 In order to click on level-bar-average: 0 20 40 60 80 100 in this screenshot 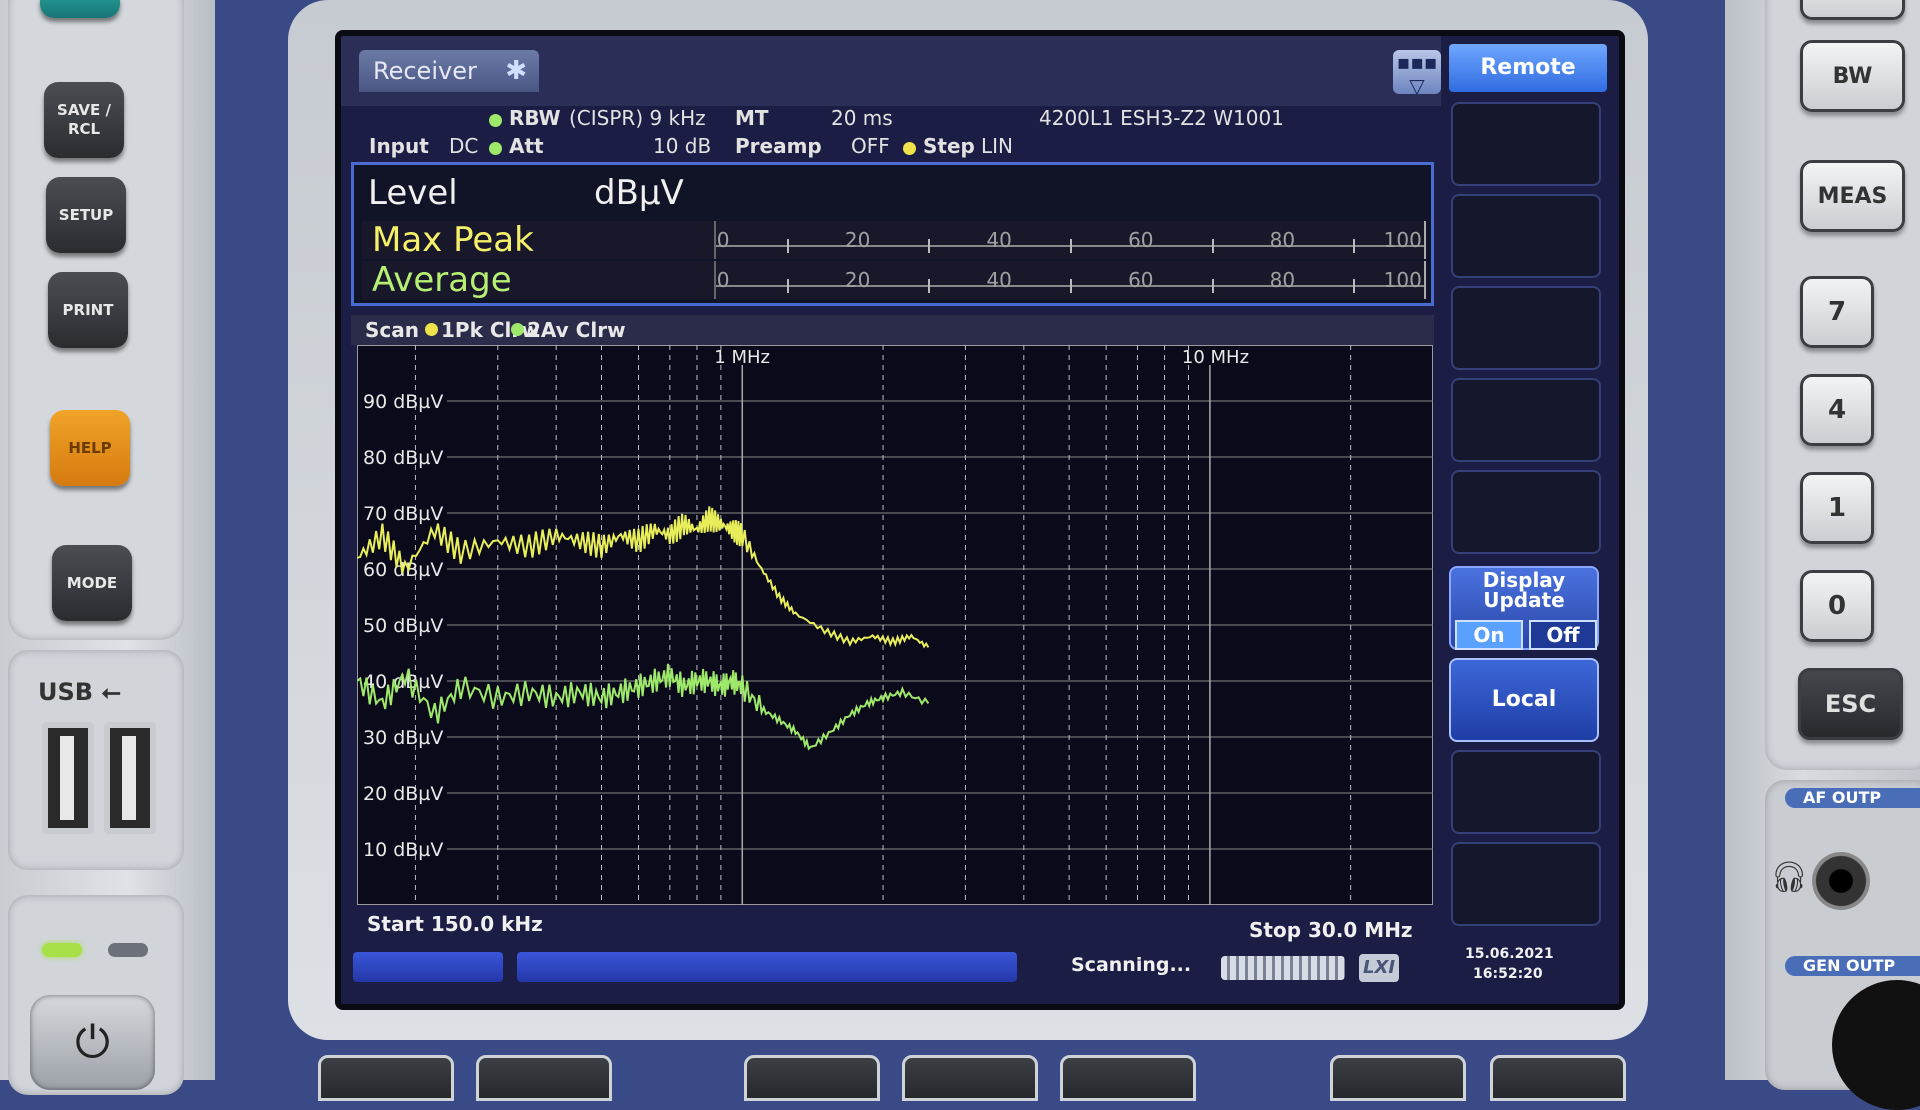, I will do `click(1070, 280)`.